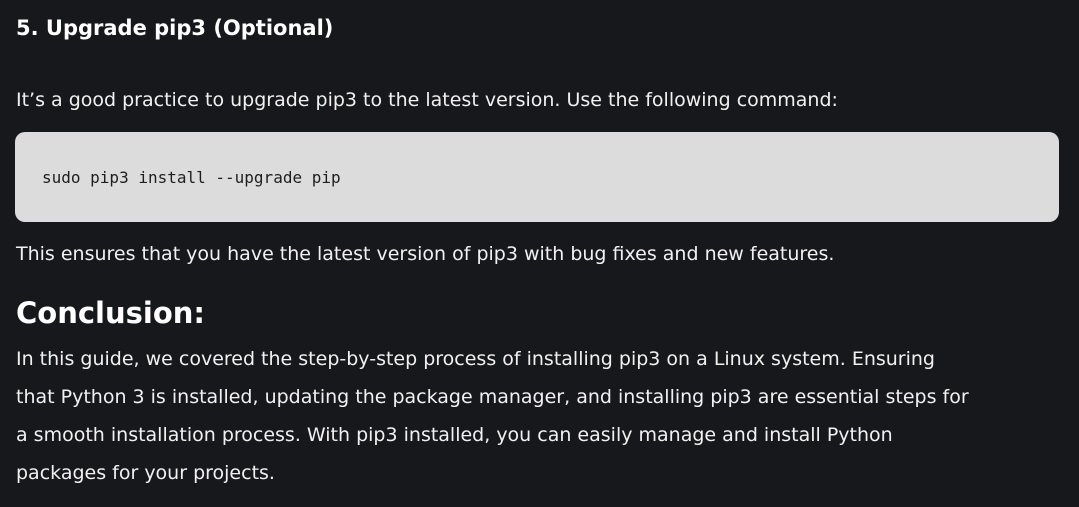 This screenshot has width=1079, height=507. What do you see at coordinates (191, 177) in the screenshot?
I see `code-command: sudo pip3 install --upgrade pip` at bounding box center [191, 177].